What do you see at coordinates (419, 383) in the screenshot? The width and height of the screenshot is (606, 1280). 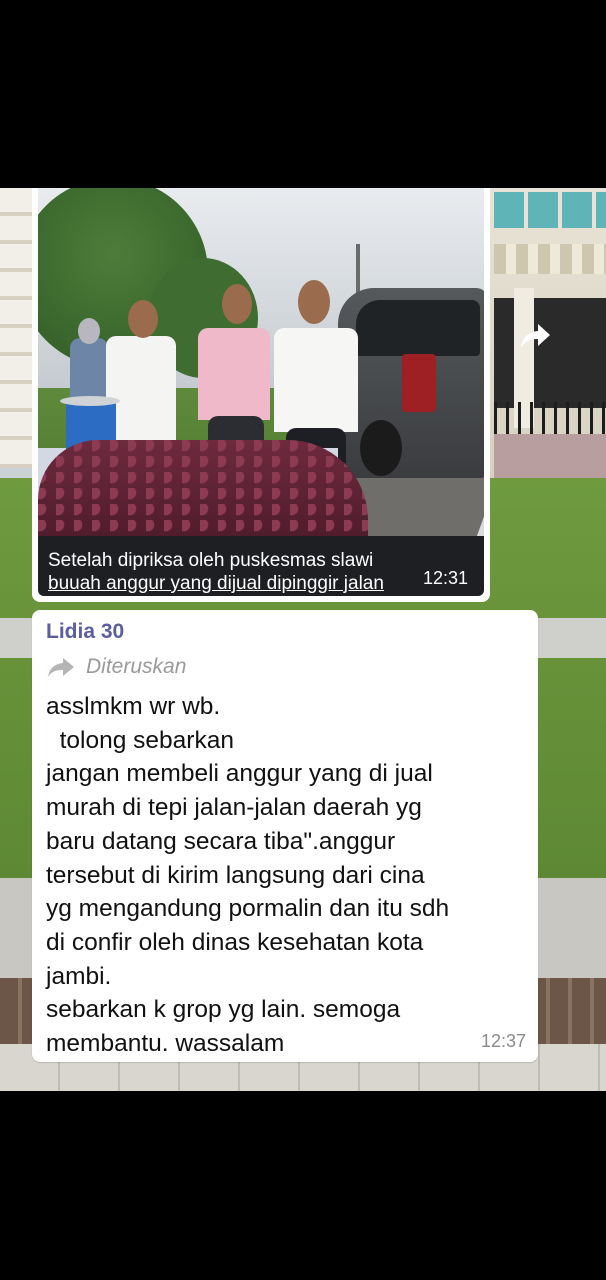 I see `photo-car-taillight` at bounding box center [419, 383].